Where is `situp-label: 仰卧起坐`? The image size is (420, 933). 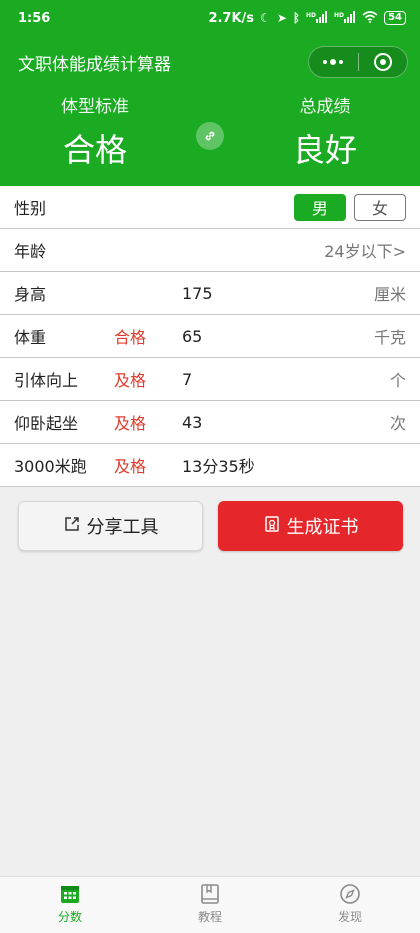
situp-label: 仰卧起坐 is located at coordinates (46, 423).